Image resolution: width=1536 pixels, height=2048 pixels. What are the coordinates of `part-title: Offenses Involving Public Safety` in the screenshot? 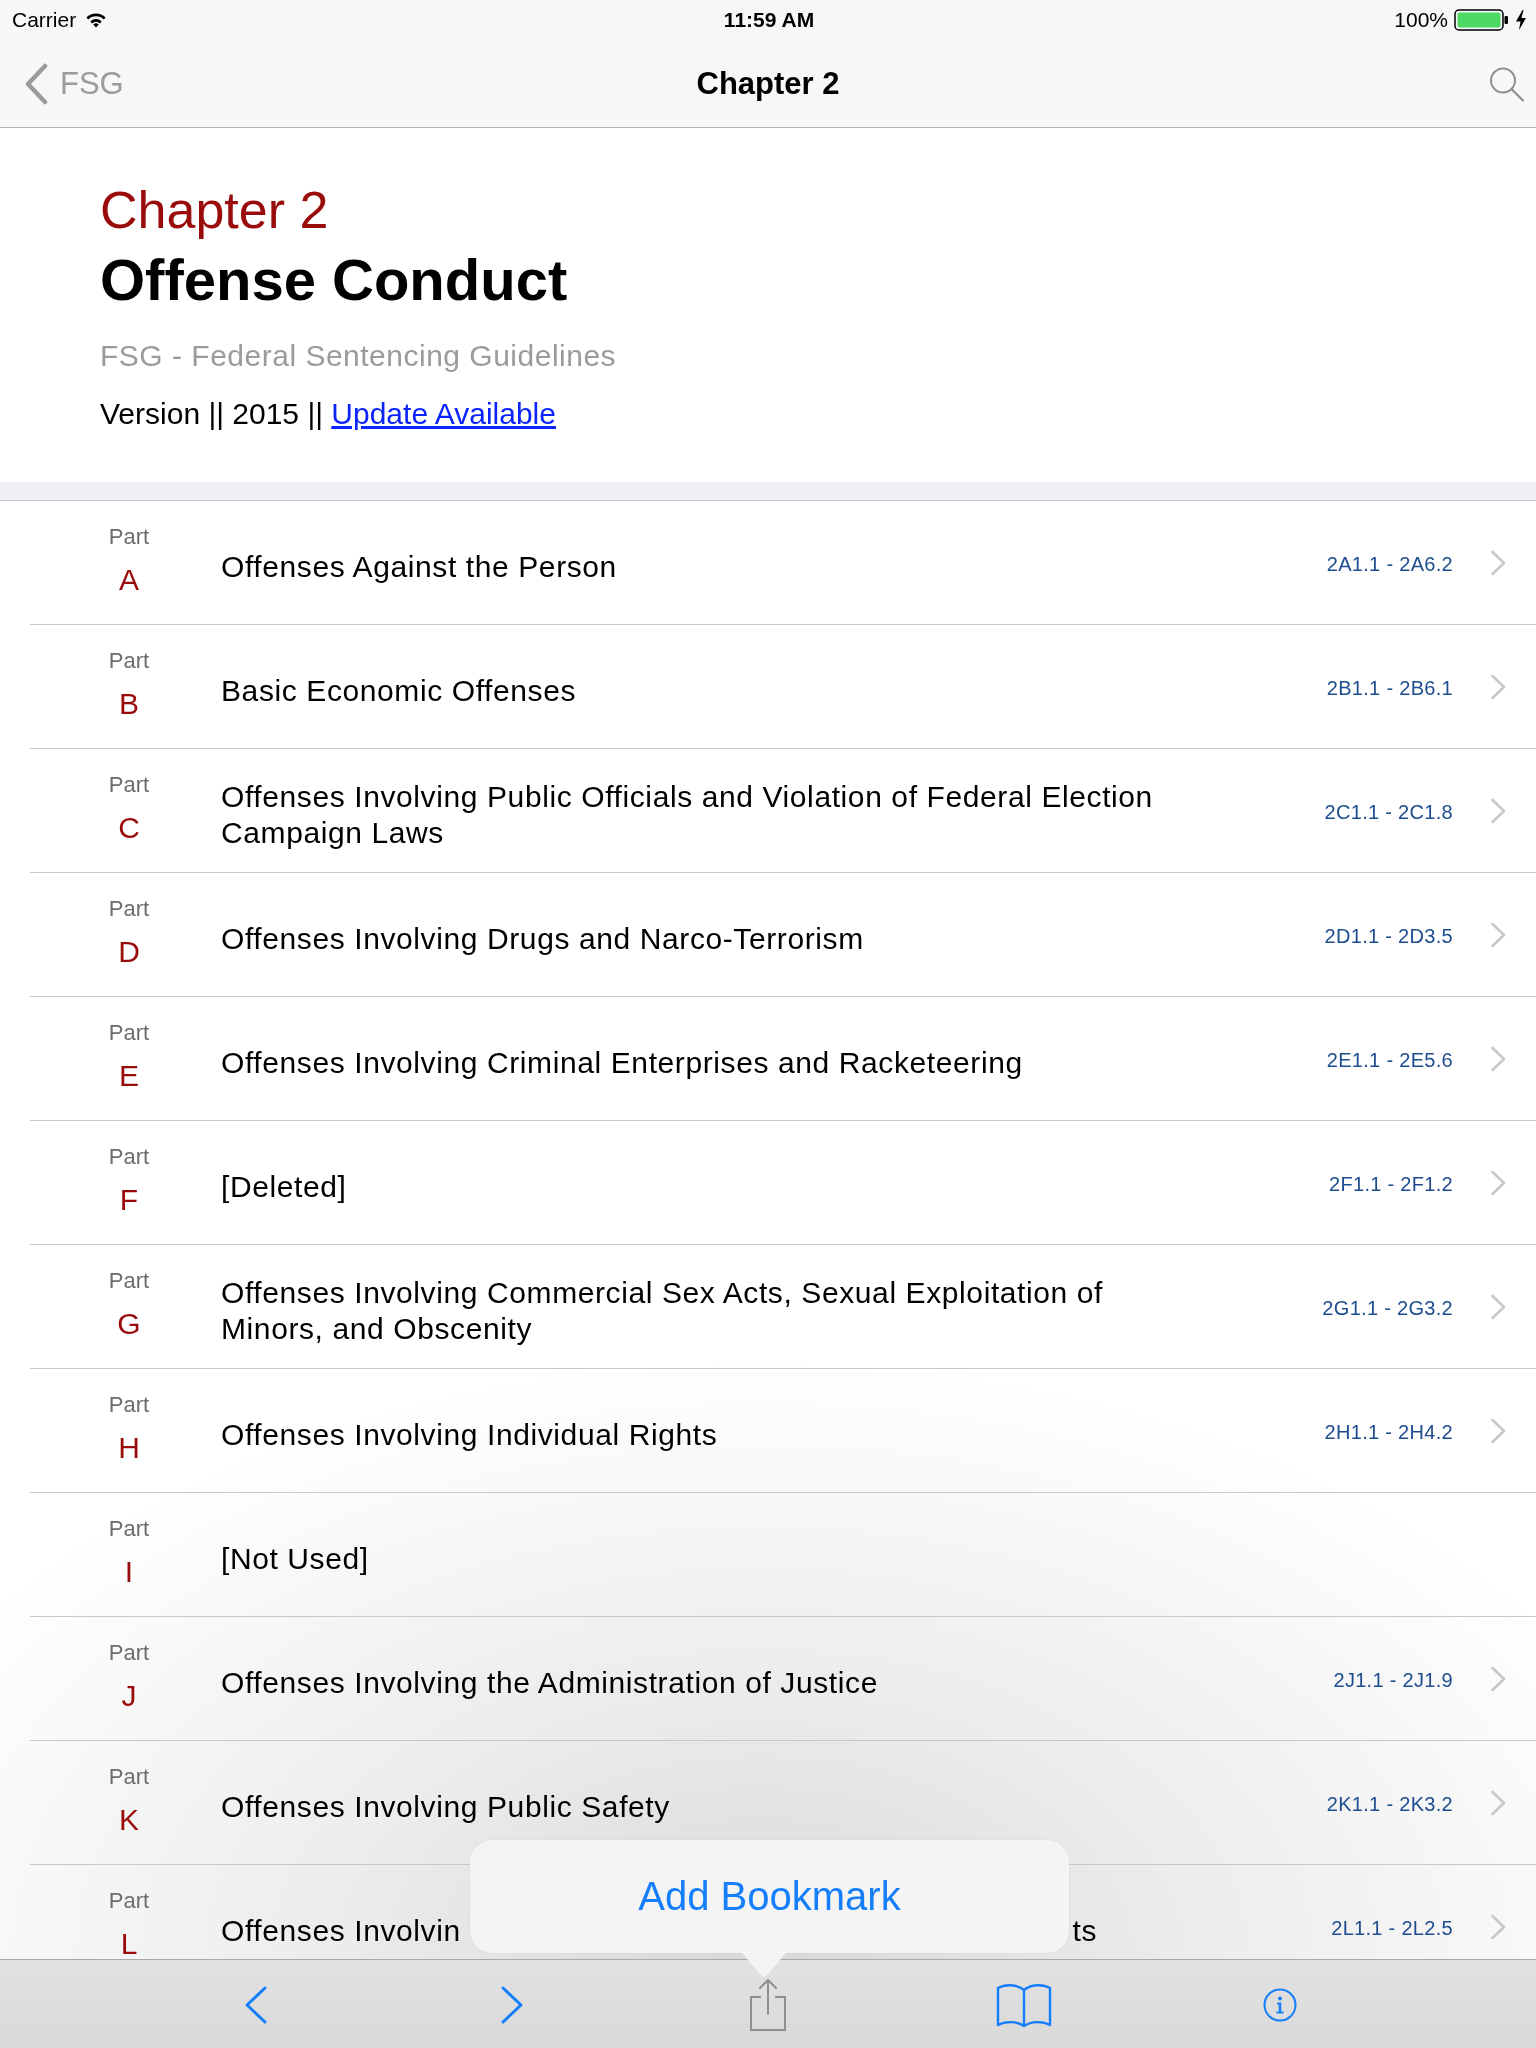 It's located at (445, 1806).